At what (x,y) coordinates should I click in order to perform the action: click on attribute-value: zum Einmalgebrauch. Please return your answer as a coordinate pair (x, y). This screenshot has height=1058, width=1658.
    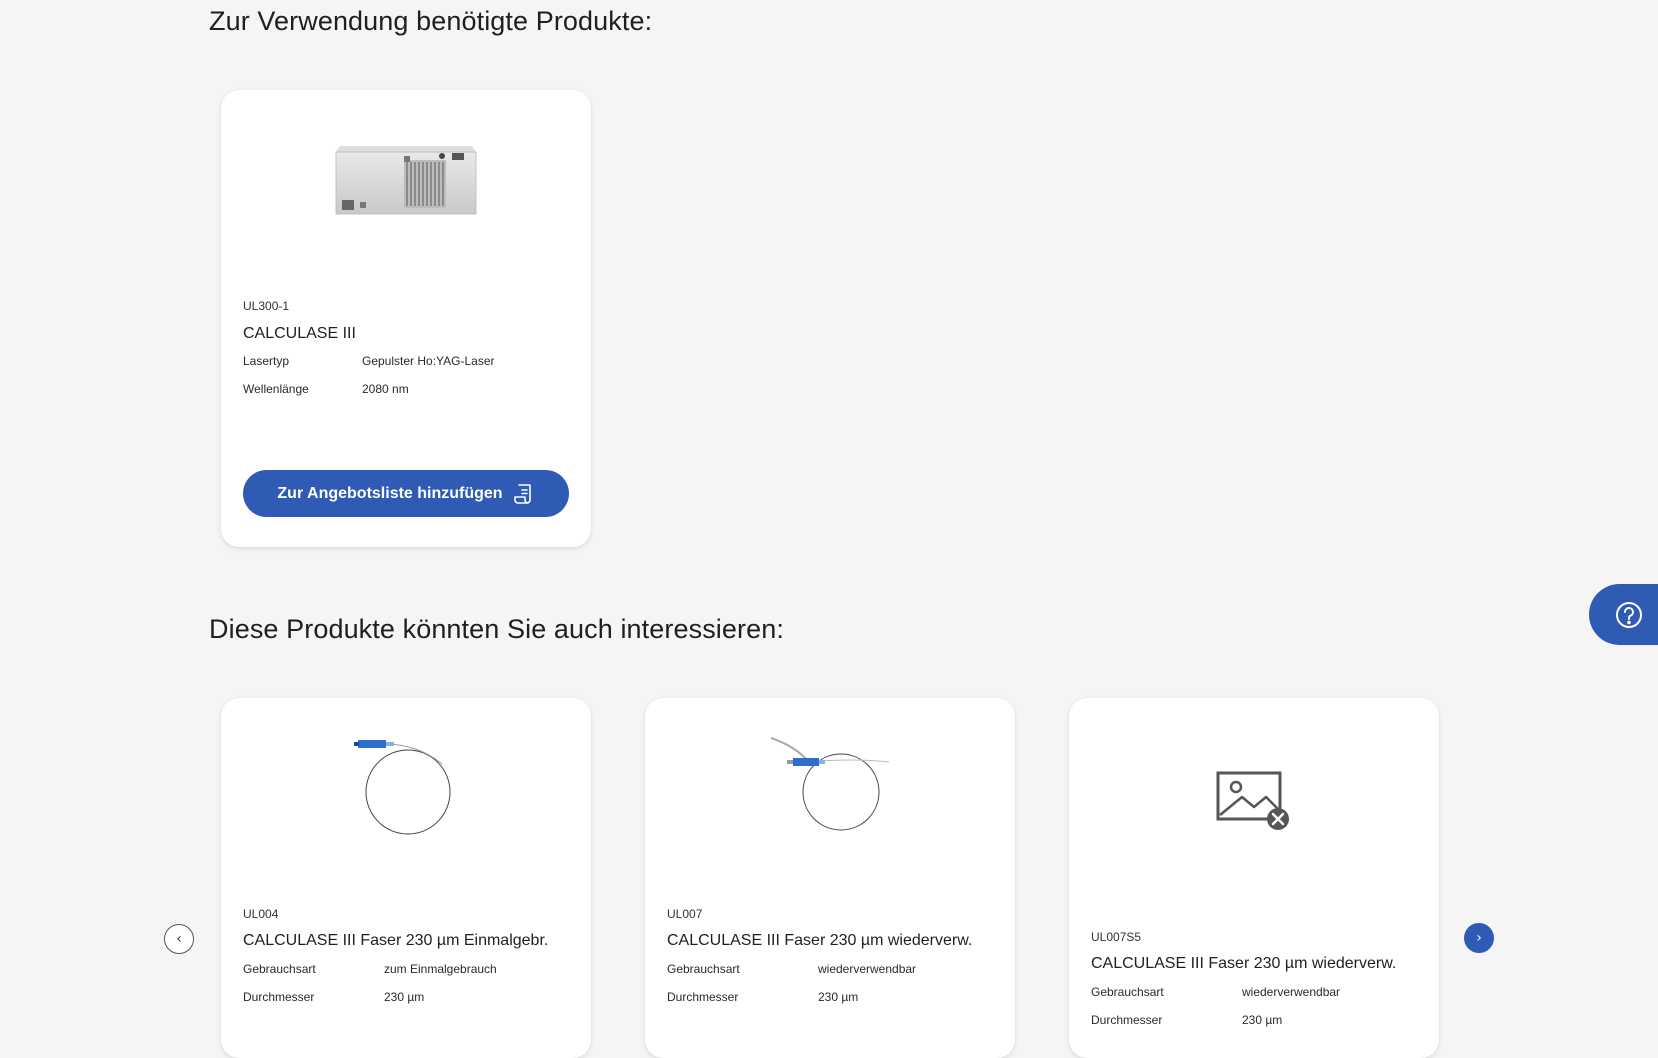
    Looking at the image, I should click on (440, 969).